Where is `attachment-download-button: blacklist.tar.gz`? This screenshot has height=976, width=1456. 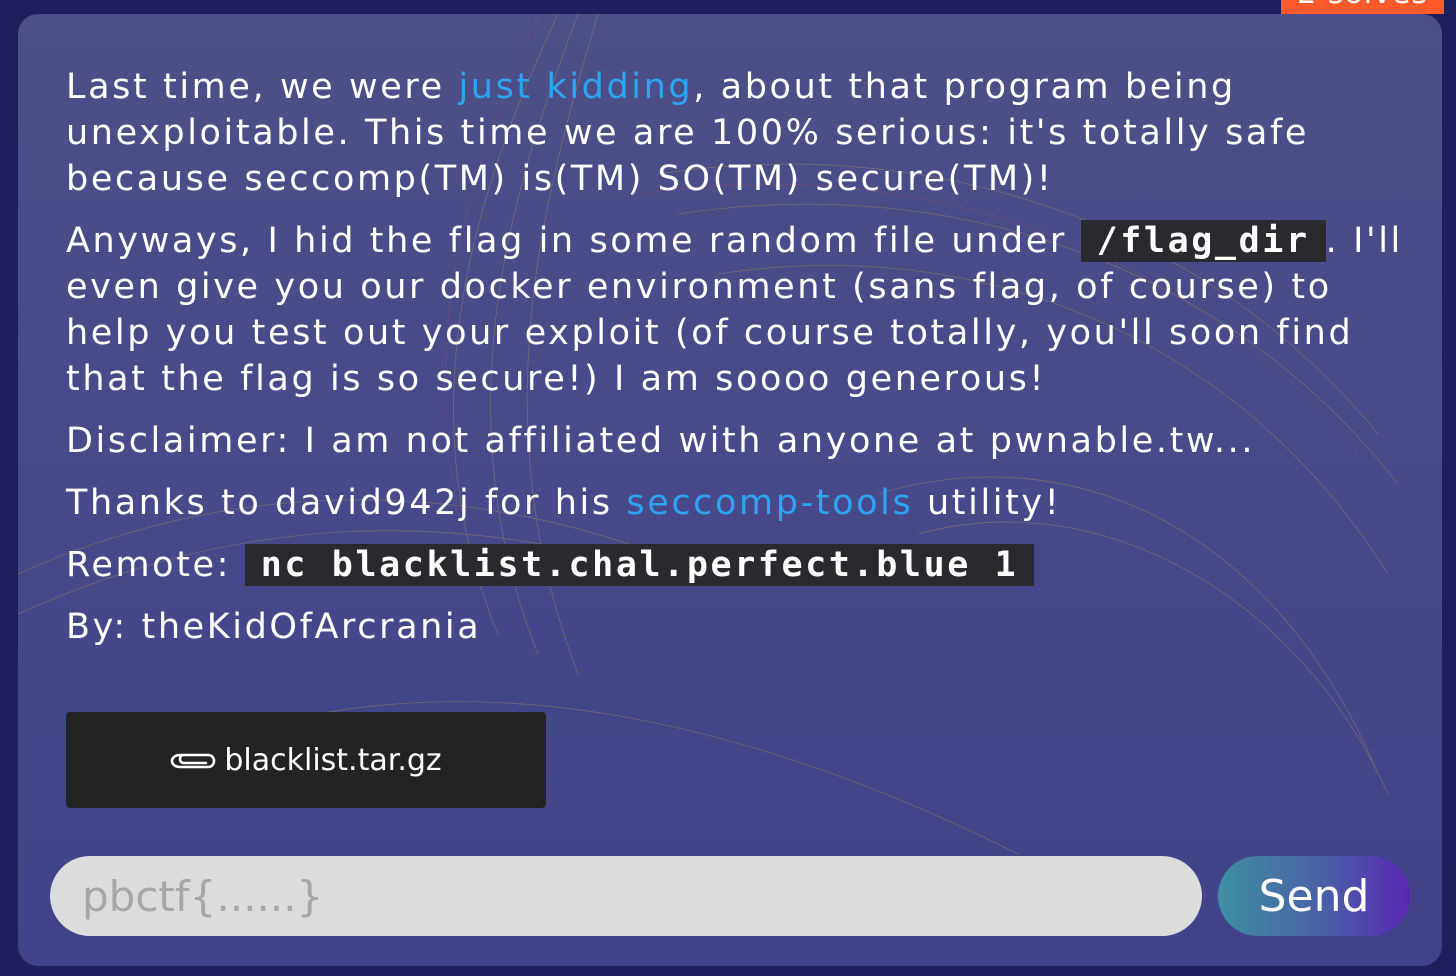
attachment-download-button: blacklist.tar.gz is located at coordinates (306, 760).